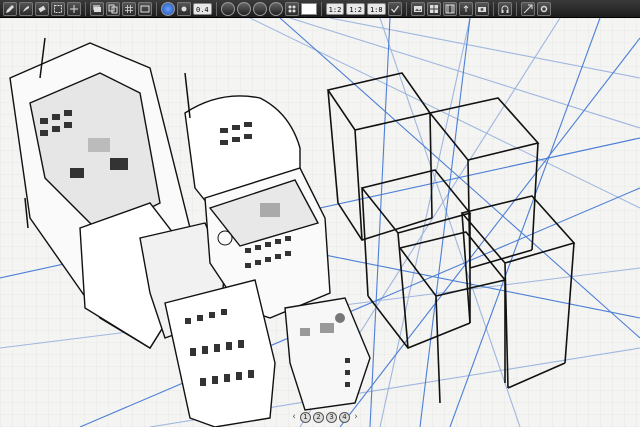  I want to click on top-toolbar: 0.4 1:2 1:2 1:8, so click(320, 9).